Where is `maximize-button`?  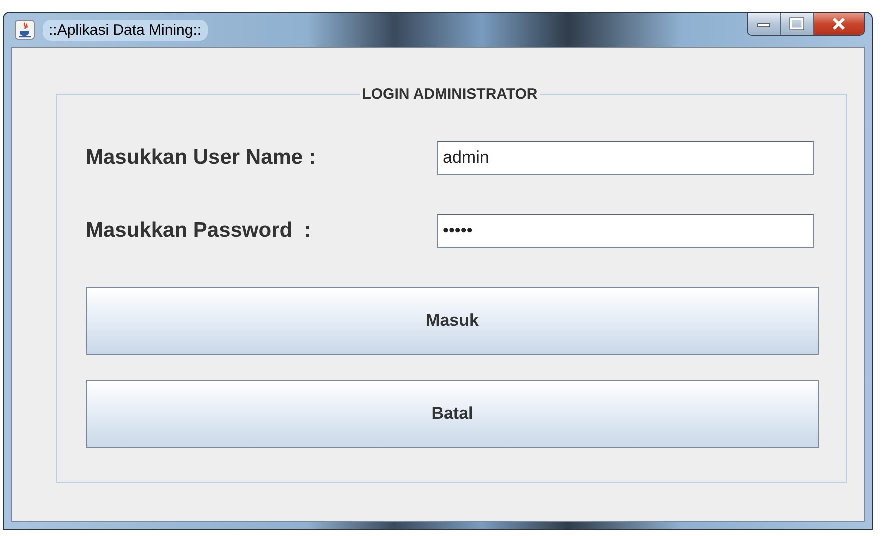 maximize-button is located at coordinates (797, 24).